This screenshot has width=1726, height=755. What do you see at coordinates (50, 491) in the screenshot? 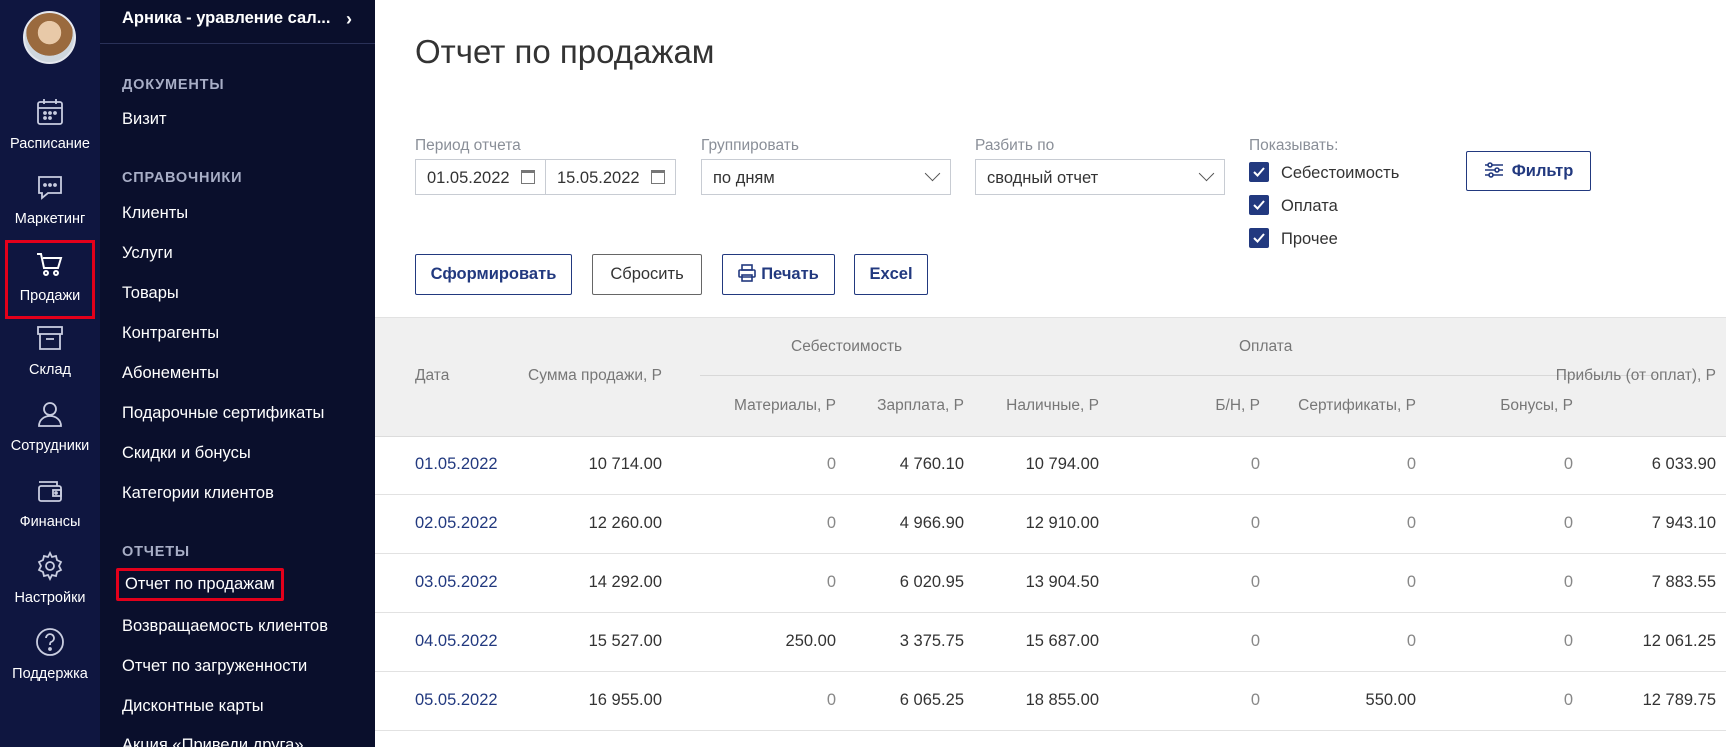
I see `wallet-icon` at bounding box center [50, 491].